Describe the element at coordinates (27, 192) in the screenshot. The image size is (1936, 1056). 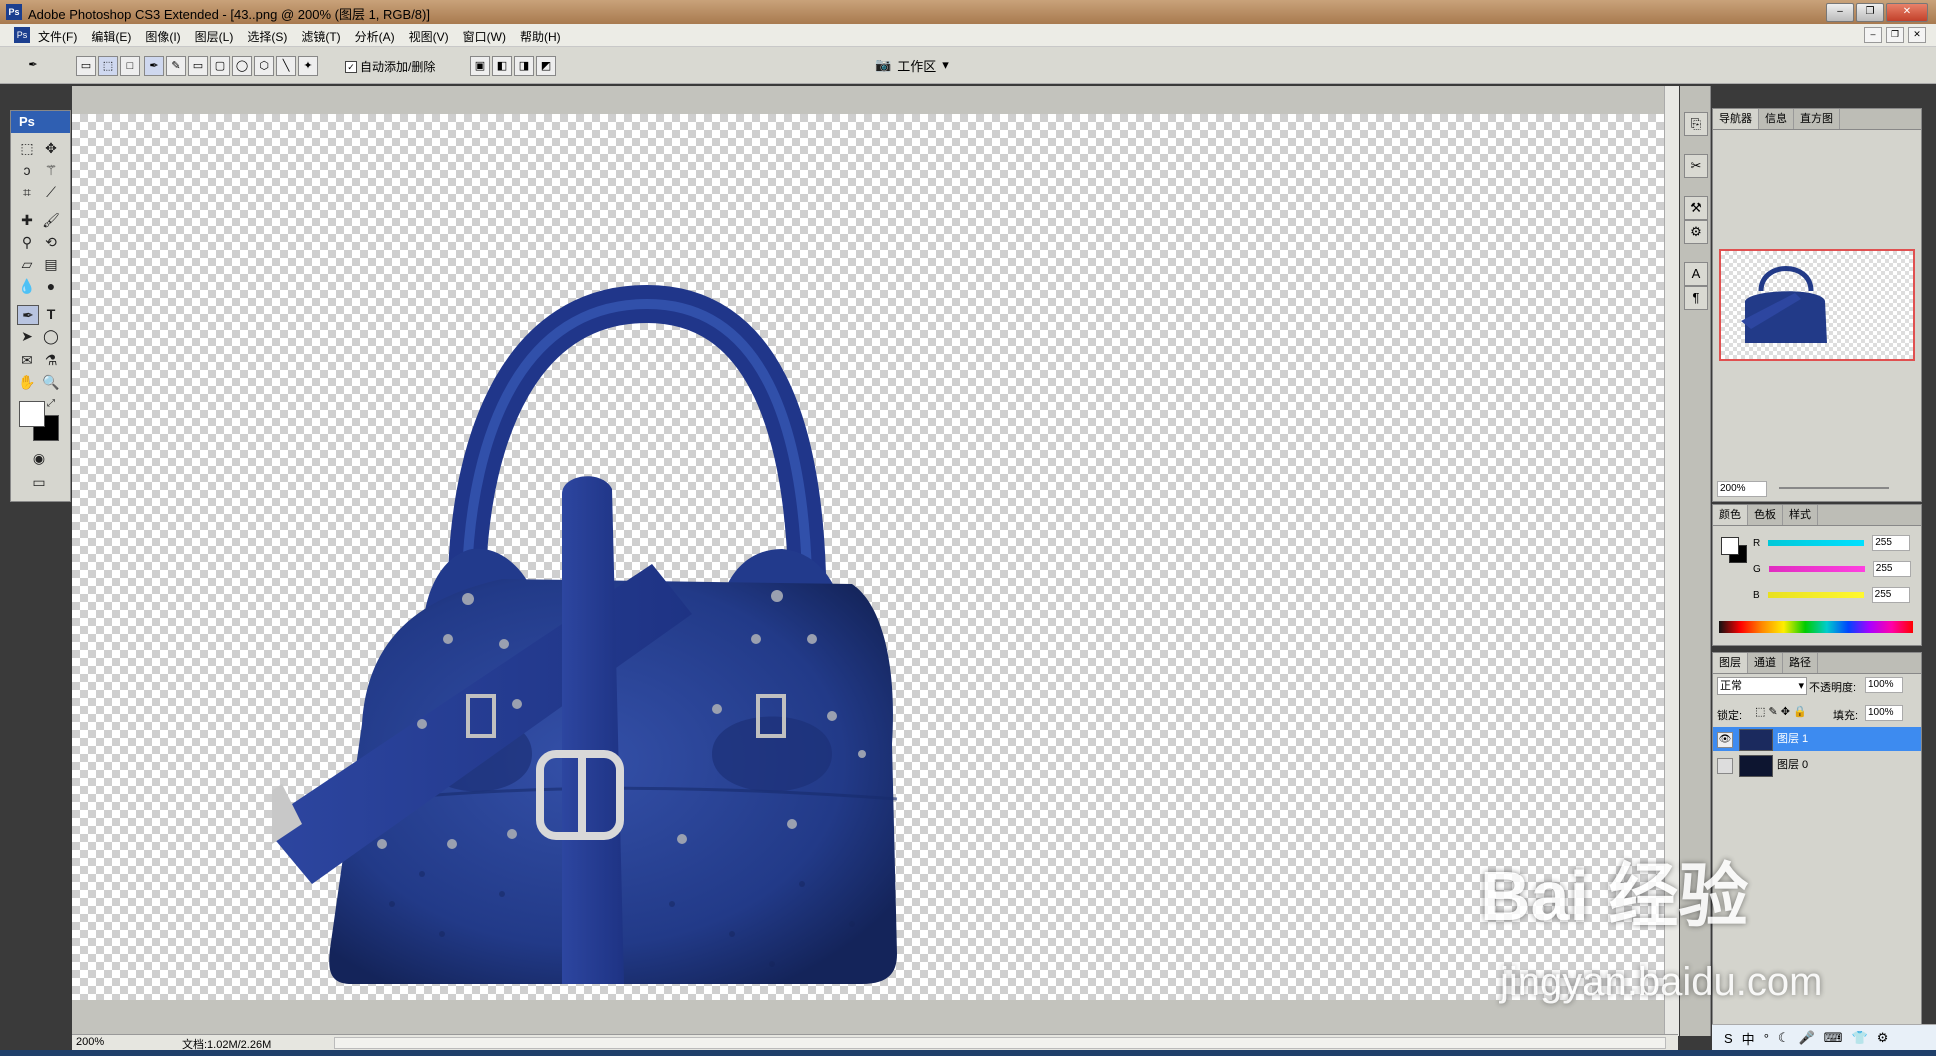
I see `crop-icon: ⌗` at that location.